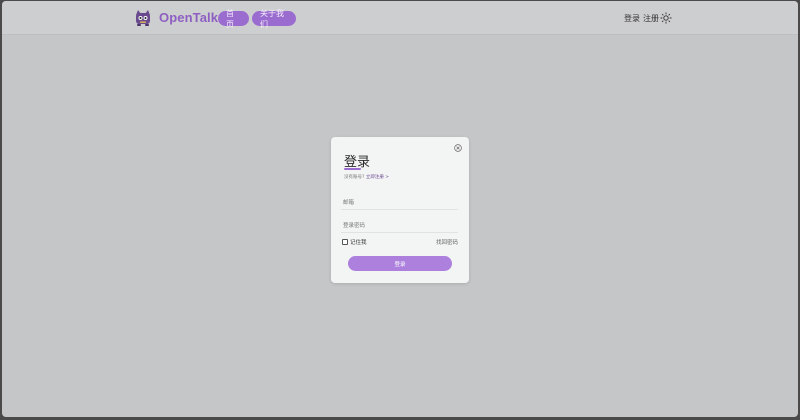 The image size is (800, 420). Describe the element at coordinates (651, 18) in the screenshot. I see `header-register-link: 注册` at that location.